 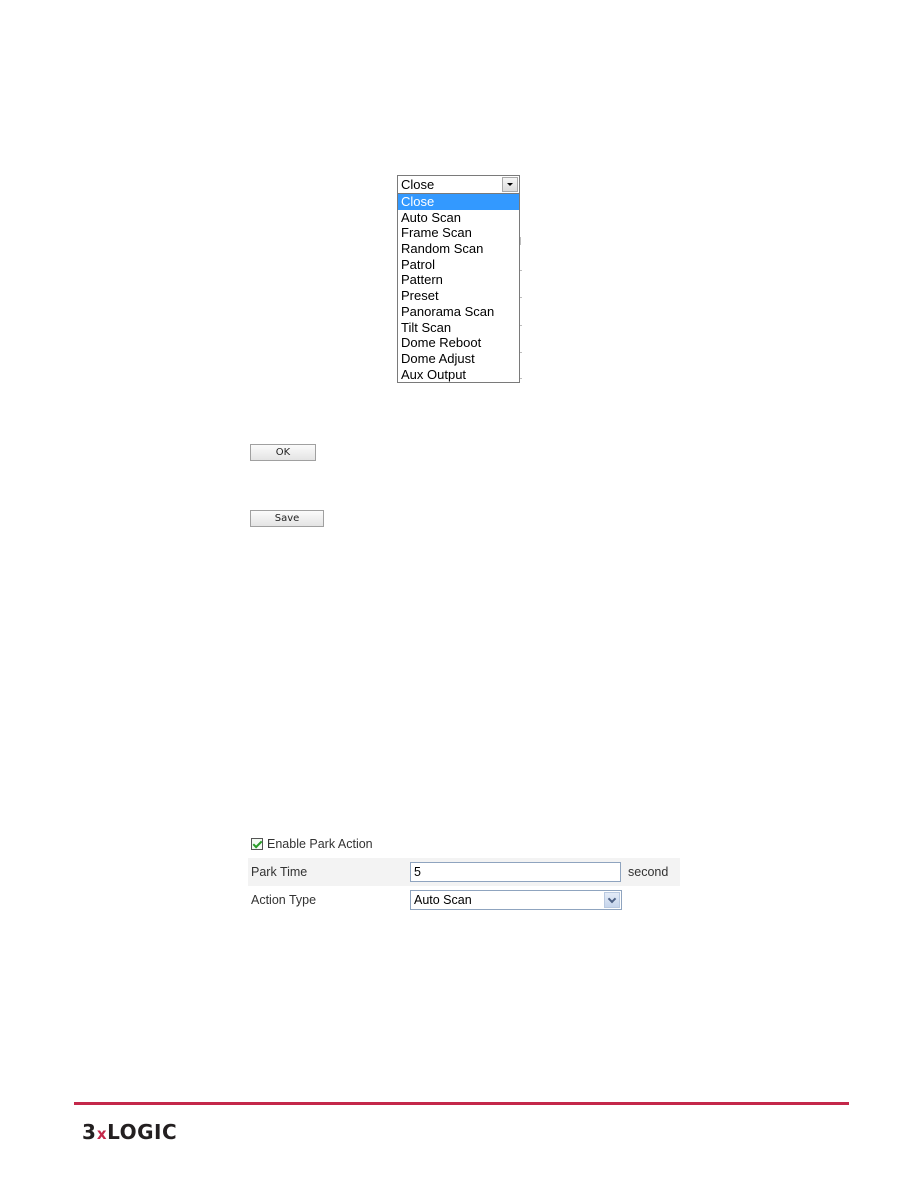 I want to click on park-time-row: Park Time 5 second, so click(x=464, y=872).